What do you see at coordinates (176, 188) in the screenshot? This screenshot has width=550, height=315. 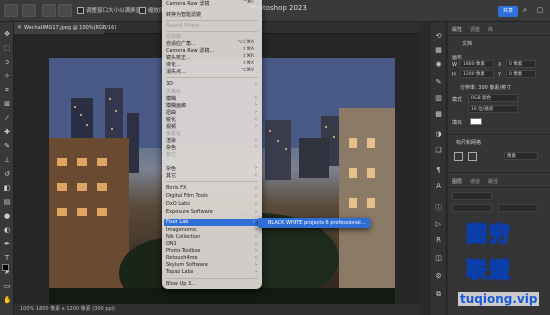 I see `menu-item-boris-fx: Boris FX` at bounding box center [176, 188].